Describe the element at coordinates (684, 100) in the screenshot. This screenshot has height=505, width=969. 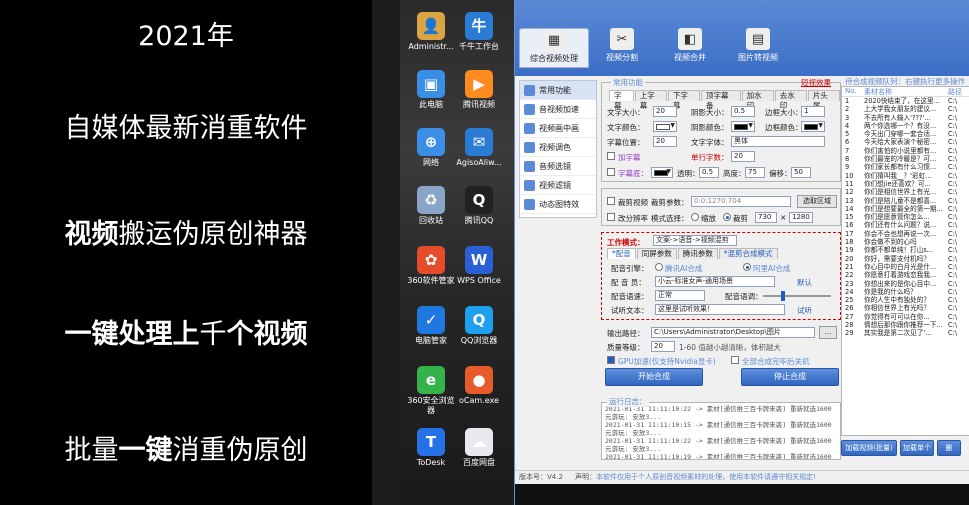
I see `subtitle-tab: 下字幕` at that location.